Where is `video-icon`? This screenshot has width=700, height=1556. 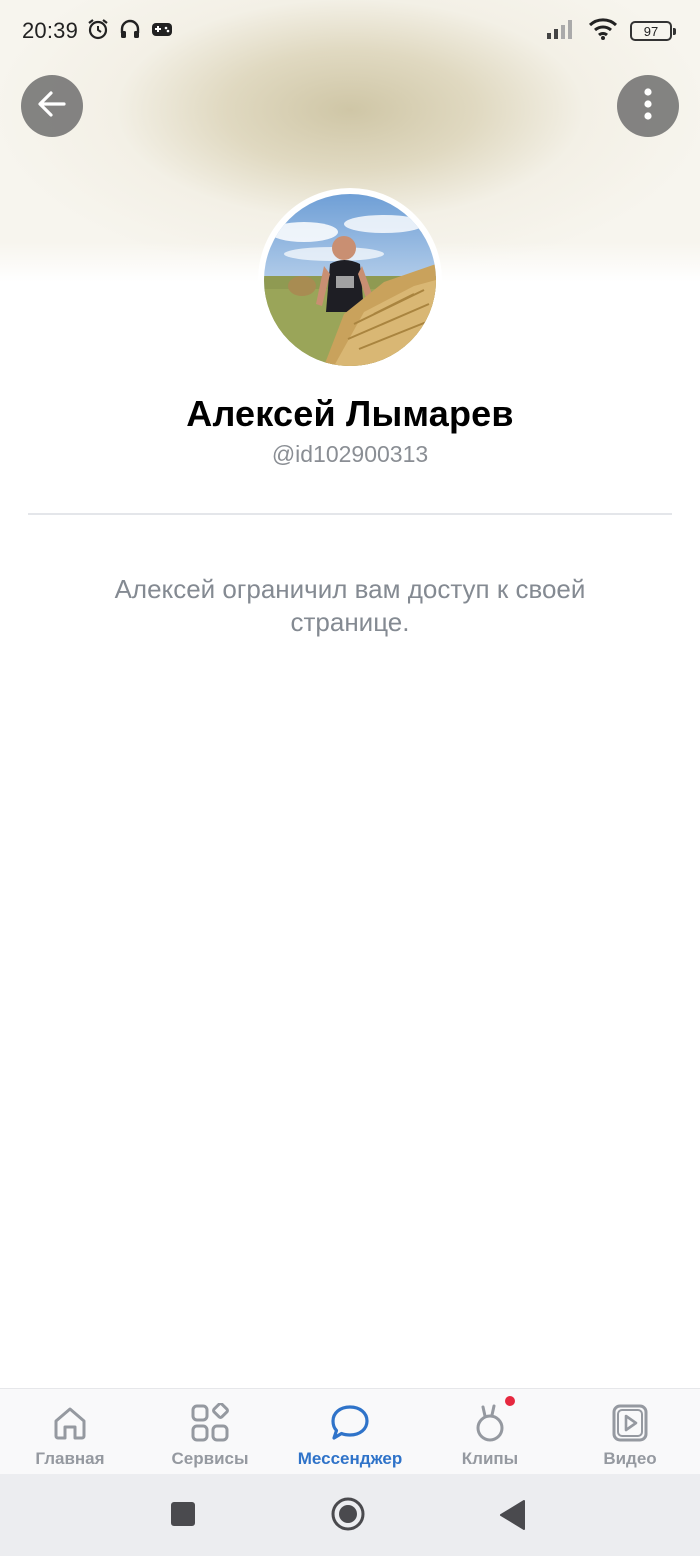
video-icon is located at coordinates (630, 1423).